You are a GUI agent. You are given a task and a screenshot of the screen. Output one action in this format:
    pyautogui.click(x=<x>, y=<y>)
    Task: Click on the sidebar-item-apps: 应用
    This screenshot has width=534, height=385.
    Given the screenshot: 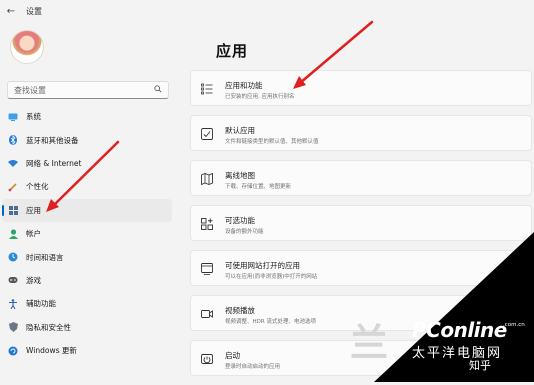 What is the action you would take?
    pyautogui.click(x=87, y=210)
    